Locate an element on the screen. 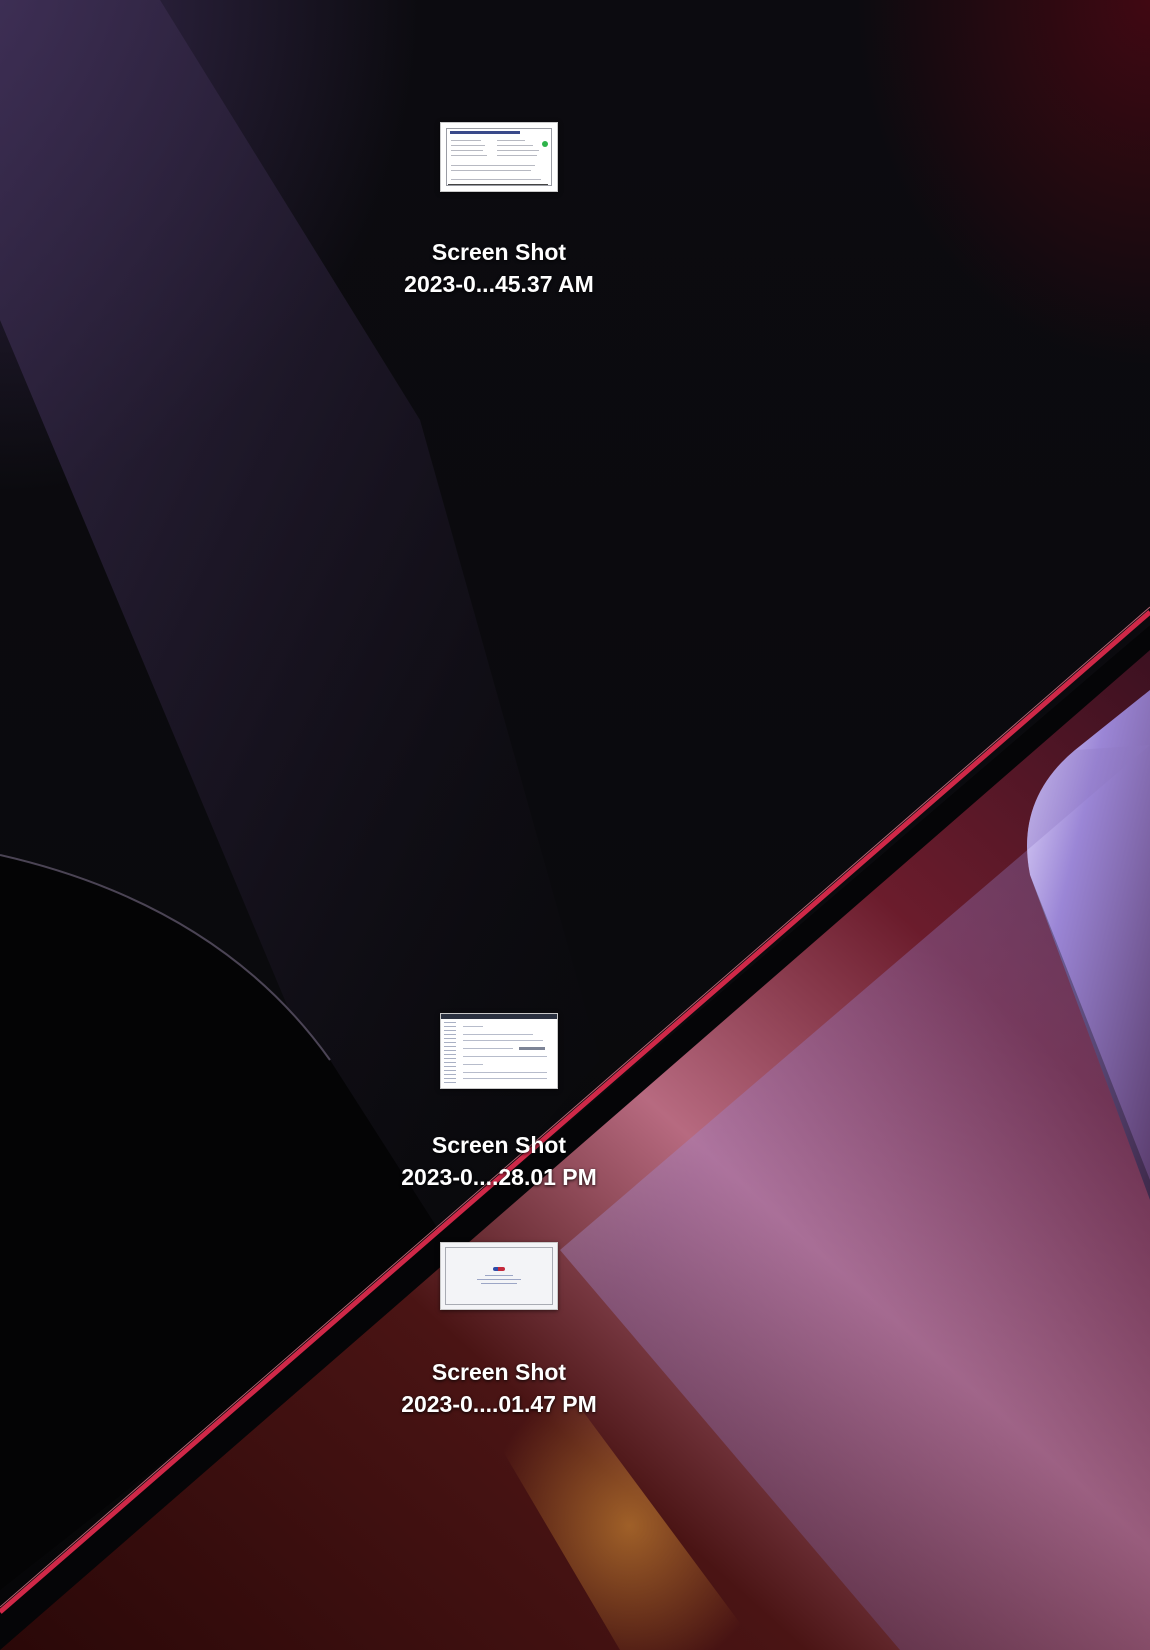  file-name-line-2: 2023-0...45.37 AM is located at coordinates (499, 284).